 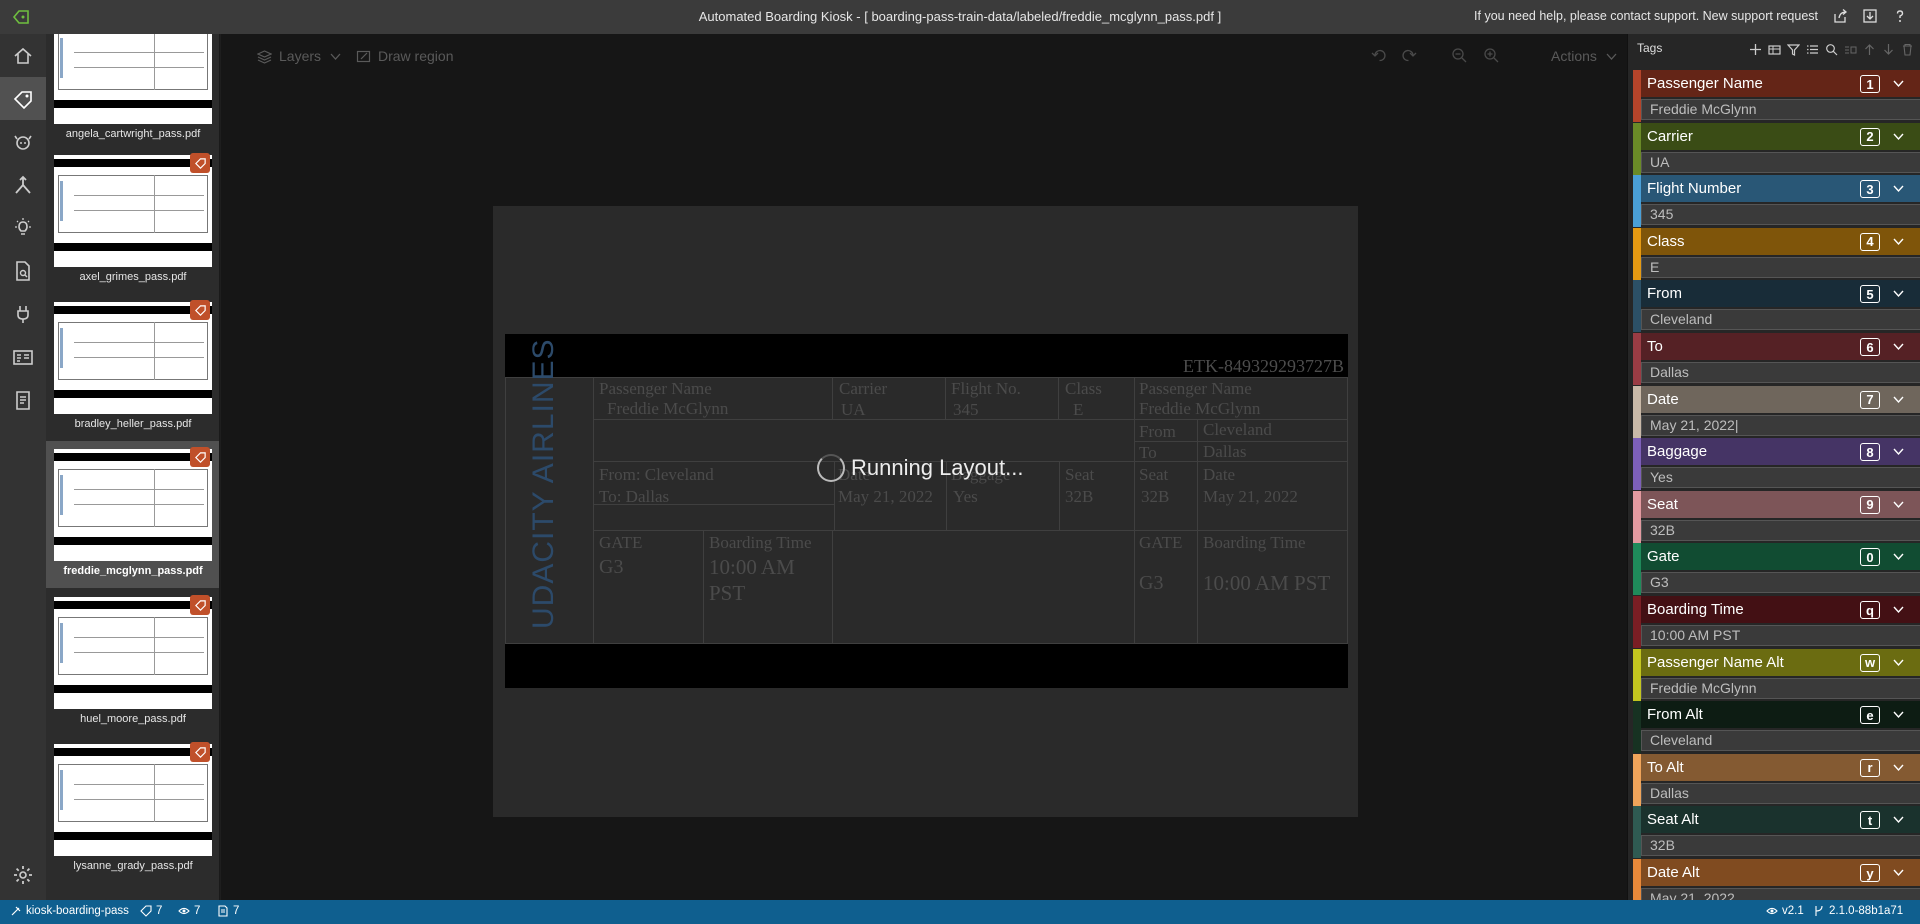 What do you see at coordinates (1776, 359) in the screenshot?
I see `tag-item: To 6 Dallas` at bounding box center [1776, 359].